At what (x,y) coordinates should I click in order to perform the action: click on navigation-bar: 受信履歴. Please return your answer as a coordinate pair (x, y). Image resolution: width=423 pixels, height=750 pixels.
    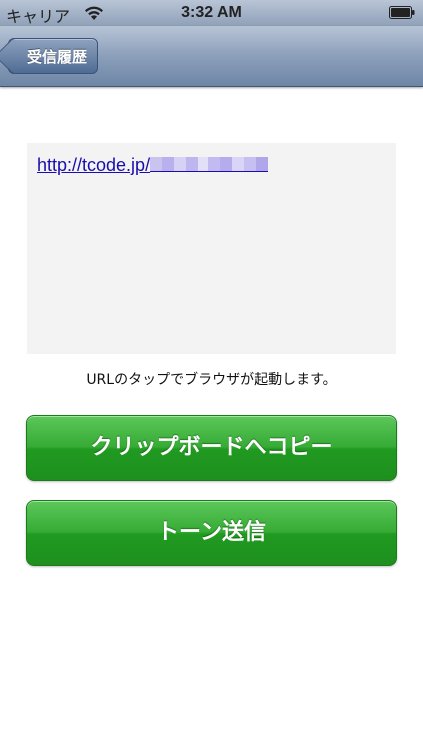
    Looking at the image, I should click on (211, 56).